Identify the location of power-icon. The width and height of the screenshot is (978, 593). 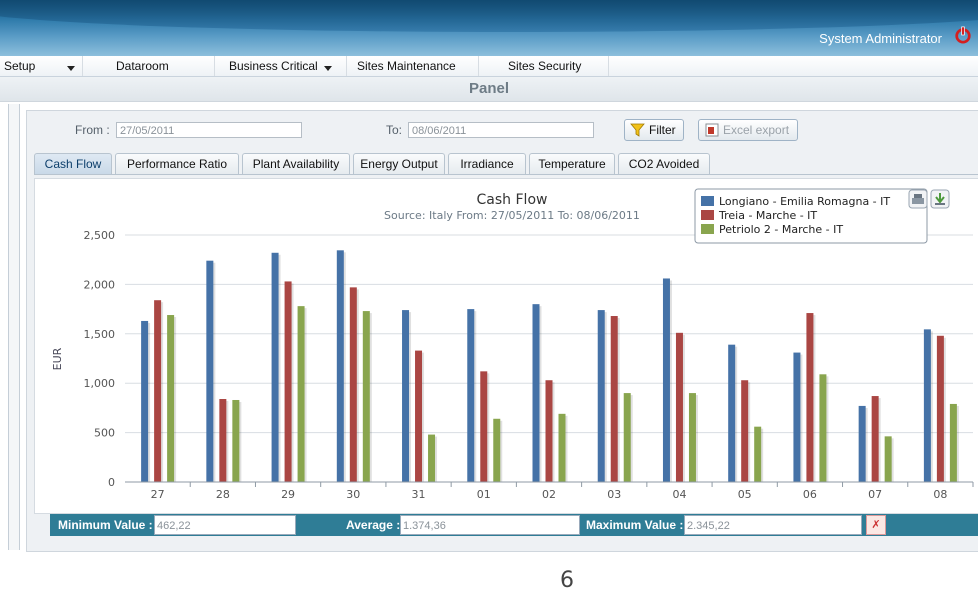
(963, 35).